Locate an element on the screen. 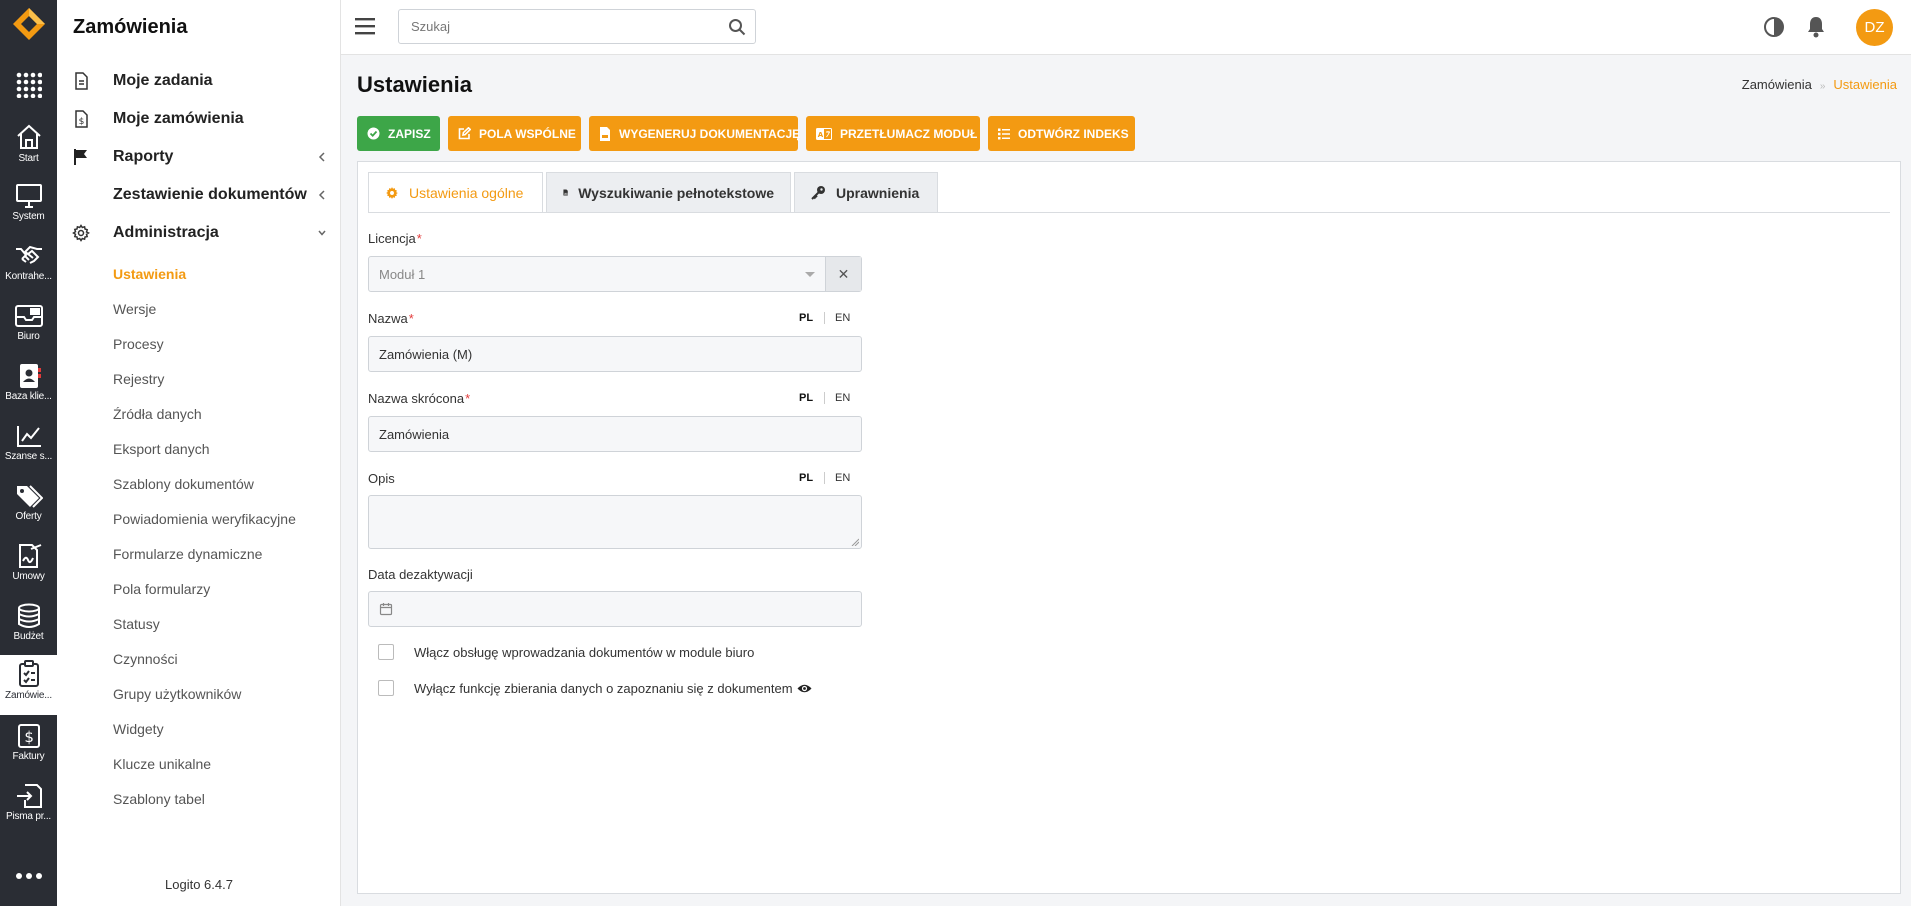 Image resolution: width=1911 pixels, height=906 pixels. subitem-klucze-unikalne: Klucze unikalne is located at coordinates (162, 764).